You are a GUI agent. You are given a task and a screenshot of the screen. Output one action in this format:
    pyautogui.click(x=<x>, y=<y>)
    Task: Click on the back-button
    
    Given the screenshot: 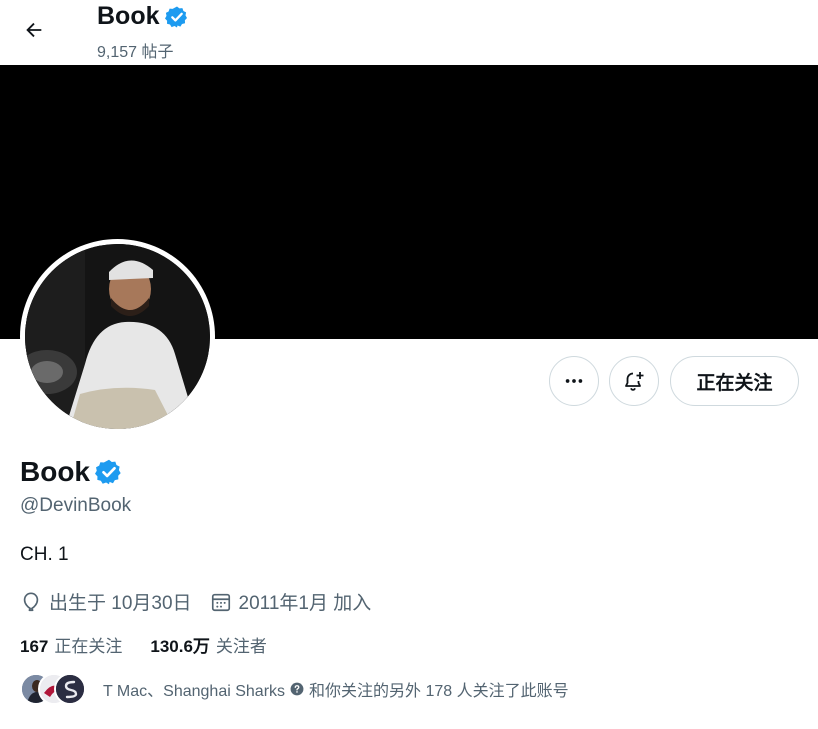 What is the action you would take?
    pyautogui.click(x=34, y=30)
    